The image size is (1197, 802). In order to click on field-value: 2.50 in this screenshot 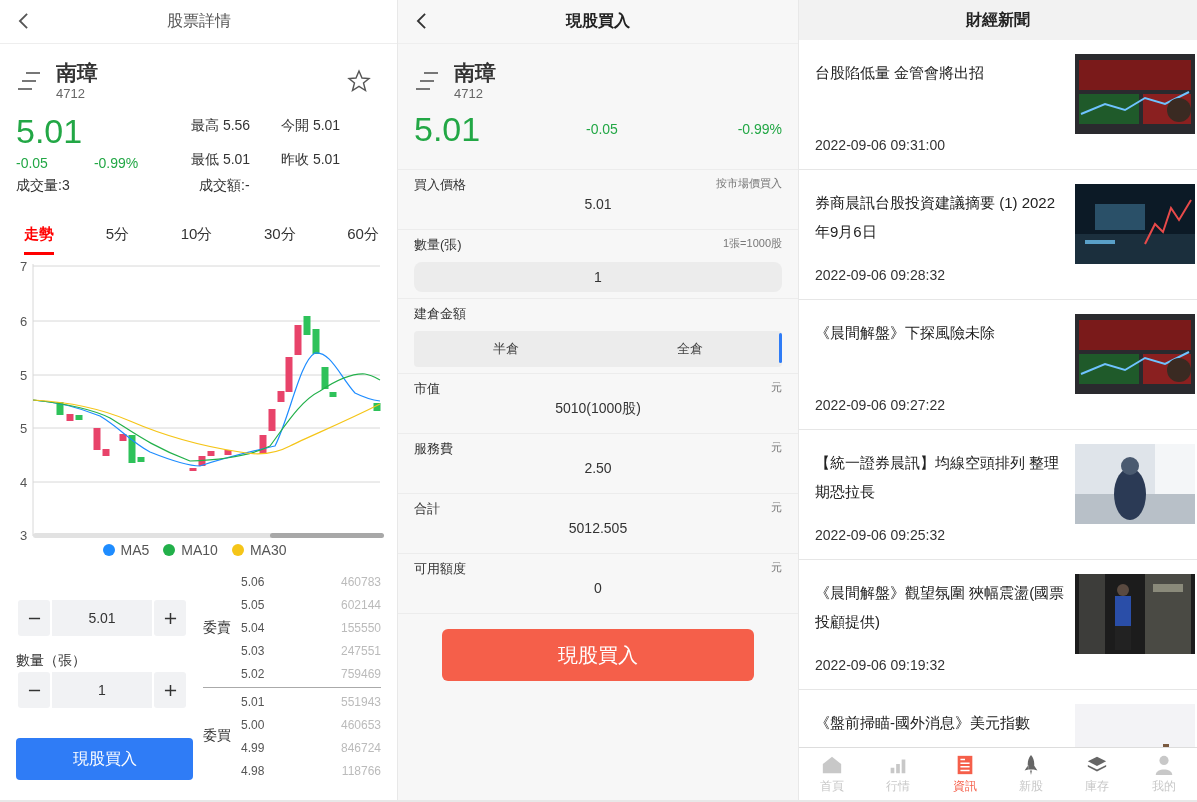, I will do `click(598, 468)`.